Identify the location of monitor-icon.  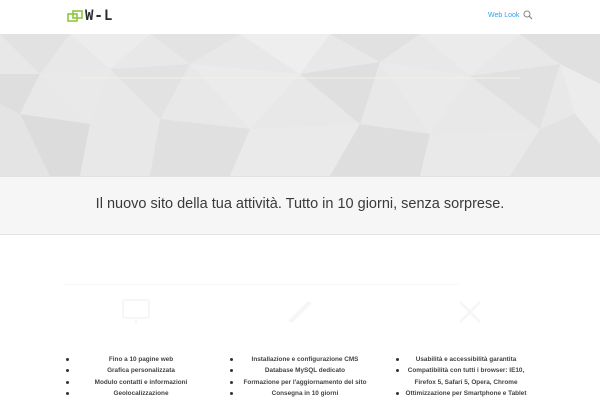
(136, 311).